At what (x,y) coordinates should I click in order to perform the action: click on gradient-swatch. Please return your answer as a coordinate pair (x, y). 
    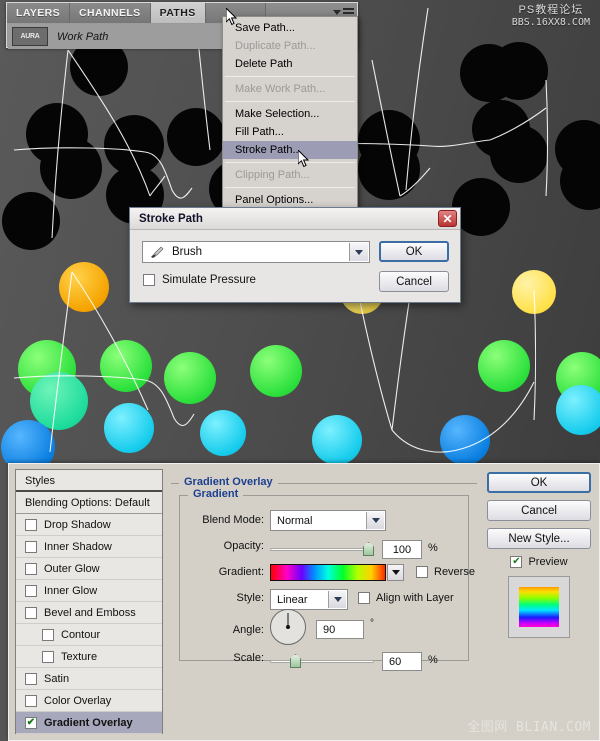
    Looking at the image, I should click on (539, 607).